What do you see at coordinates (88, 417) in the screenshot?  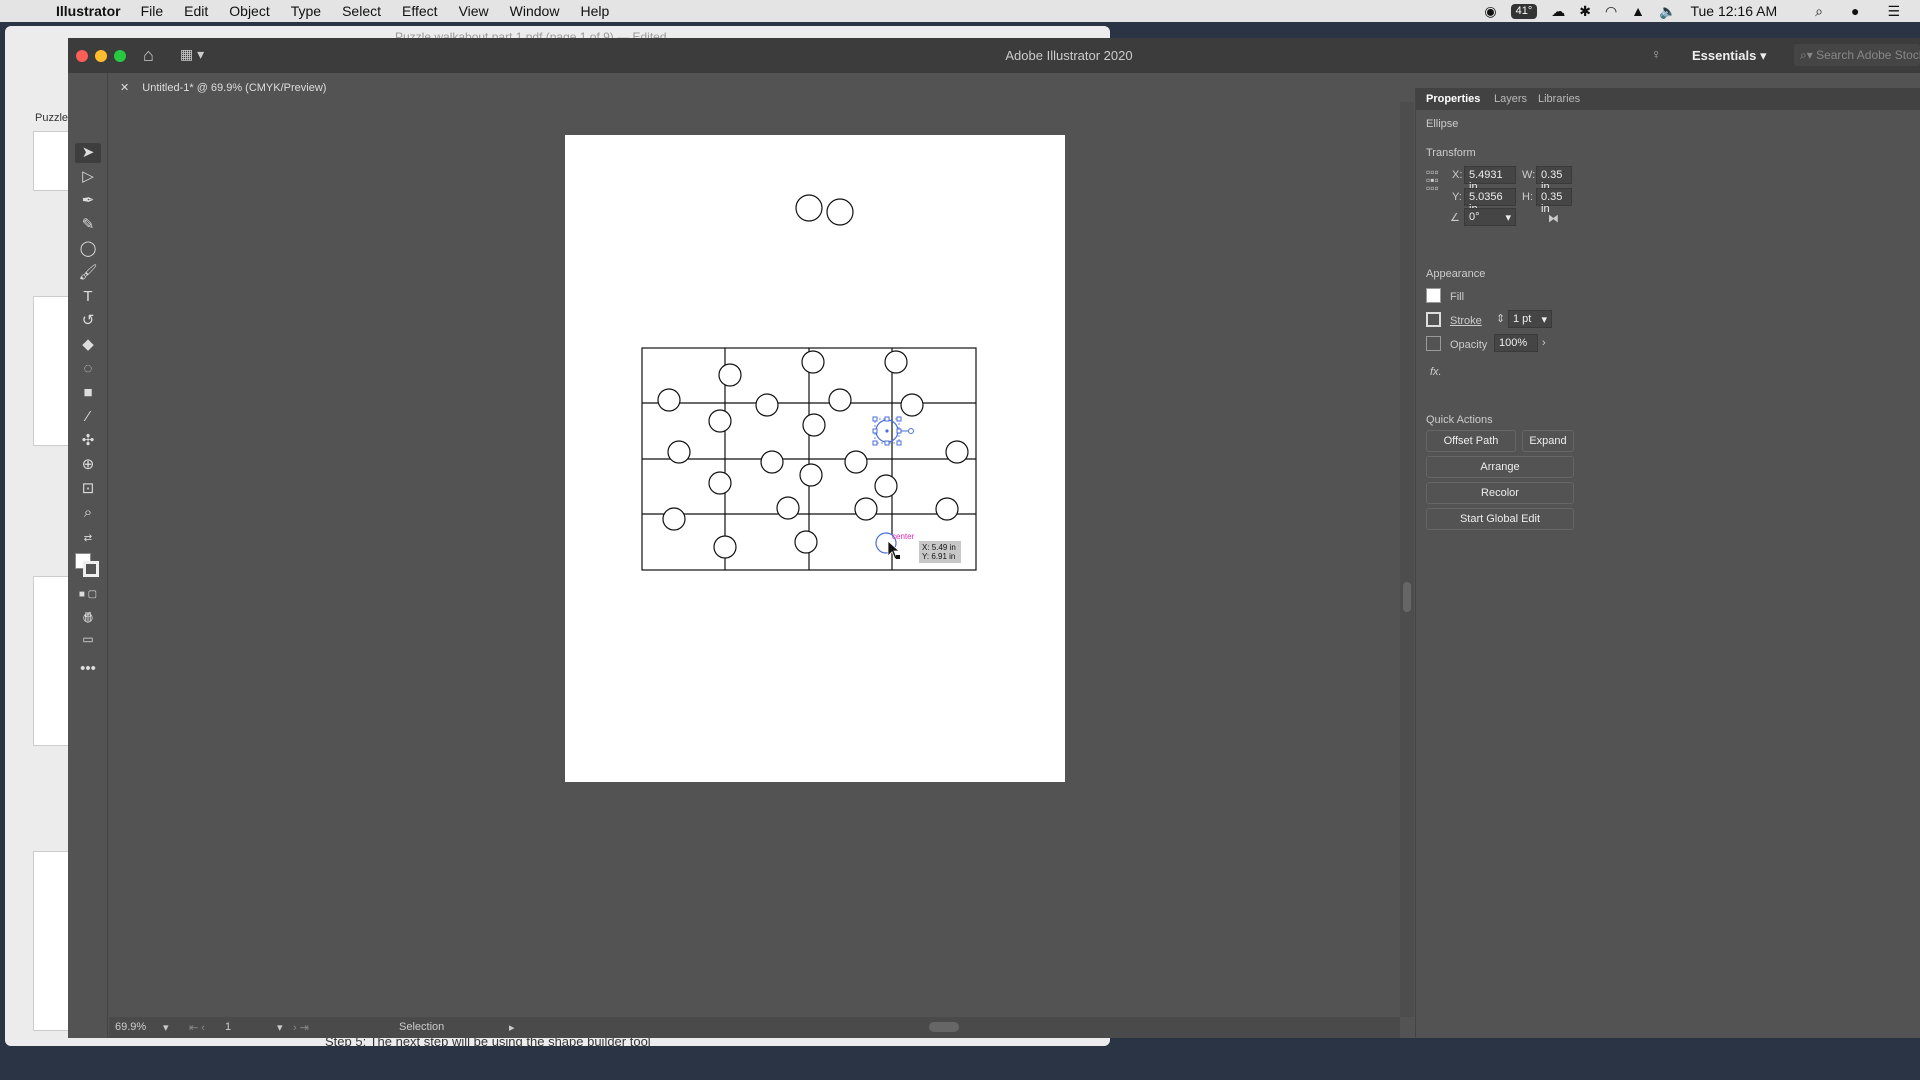 I see `eyedropper-tool-icon: ⁄` at bounding box center [88, 417].